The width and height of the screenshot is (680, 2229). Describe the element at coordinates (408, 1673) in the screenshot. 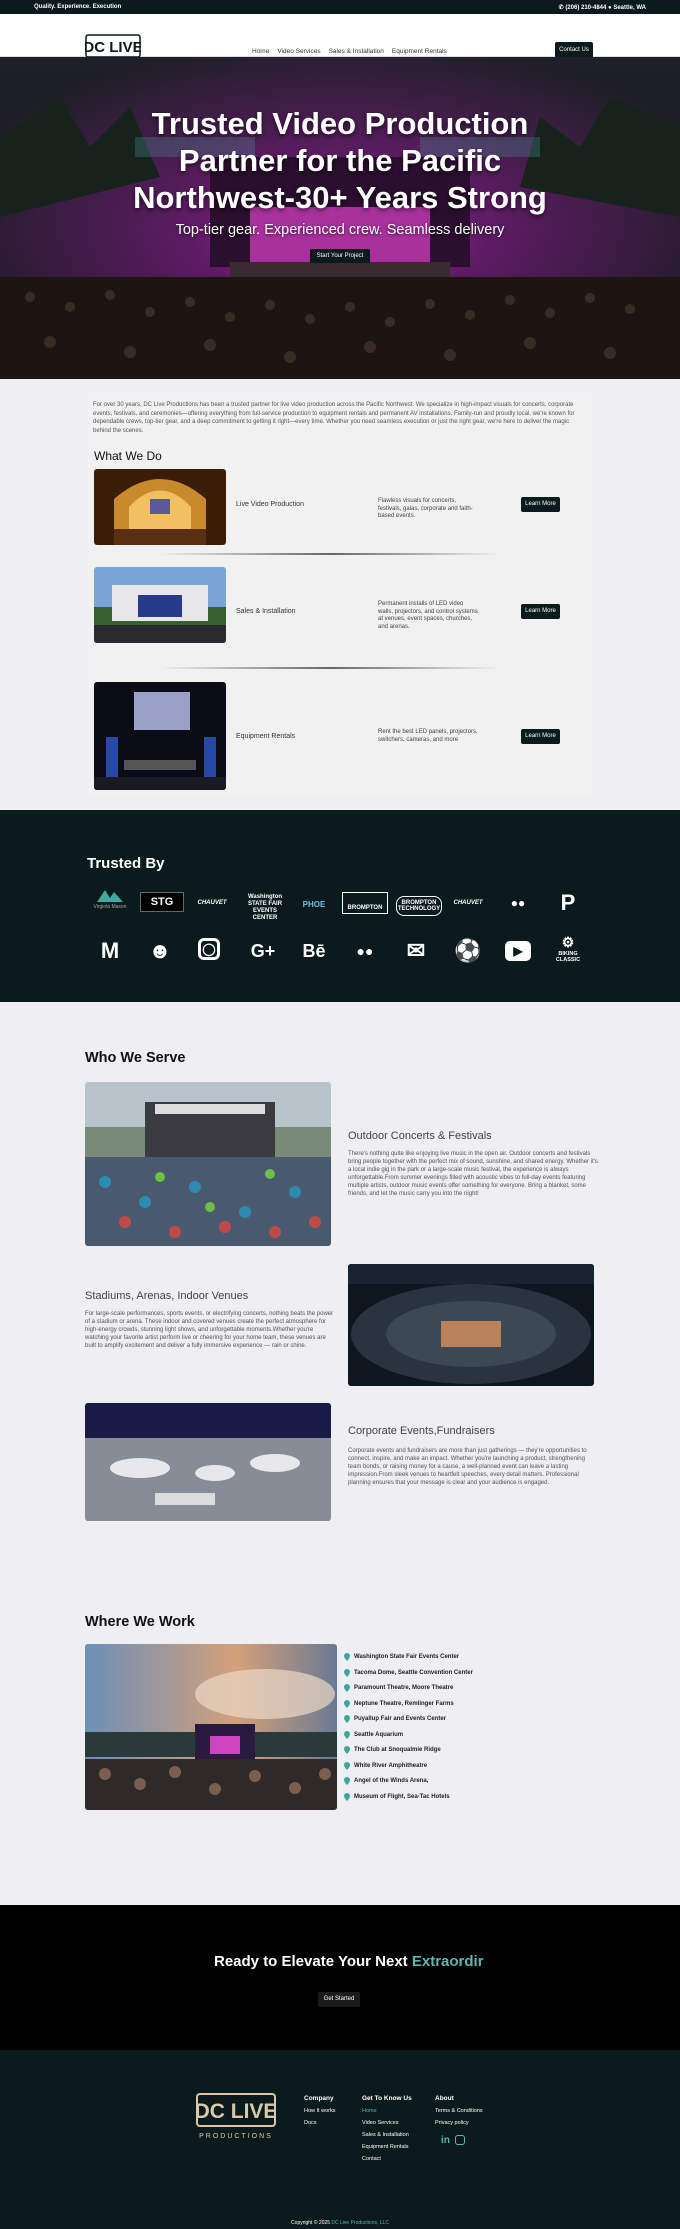

I see `location-item: Tacoma Dome, Seattle Convention Center` at that location.